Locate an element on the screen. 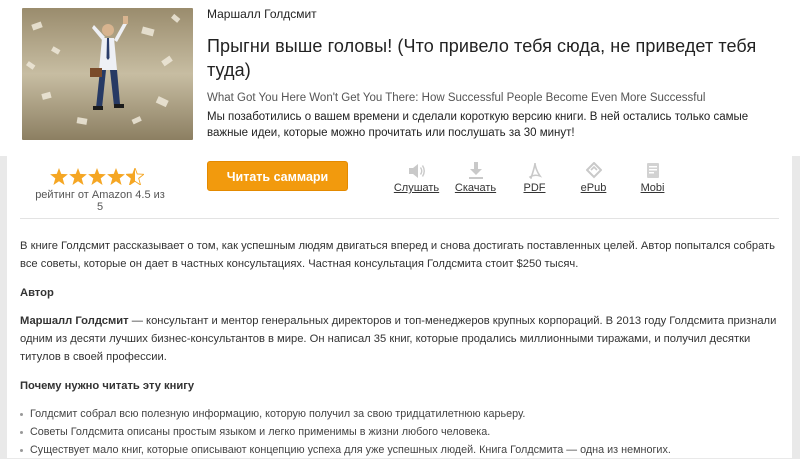 The width and height of the screenshot is (800, 459). epub-label: ePub is located at coordinates (593, 188).